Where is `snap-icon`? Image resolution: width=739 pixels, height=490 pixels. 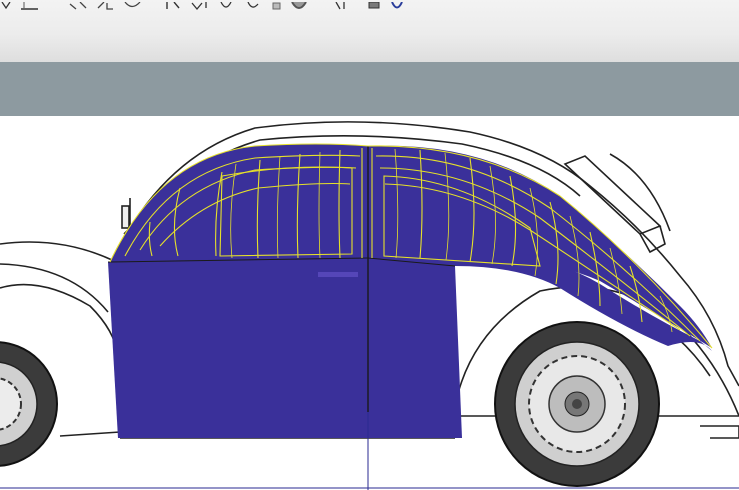 snap-icon is located at coordinates (226, 6).